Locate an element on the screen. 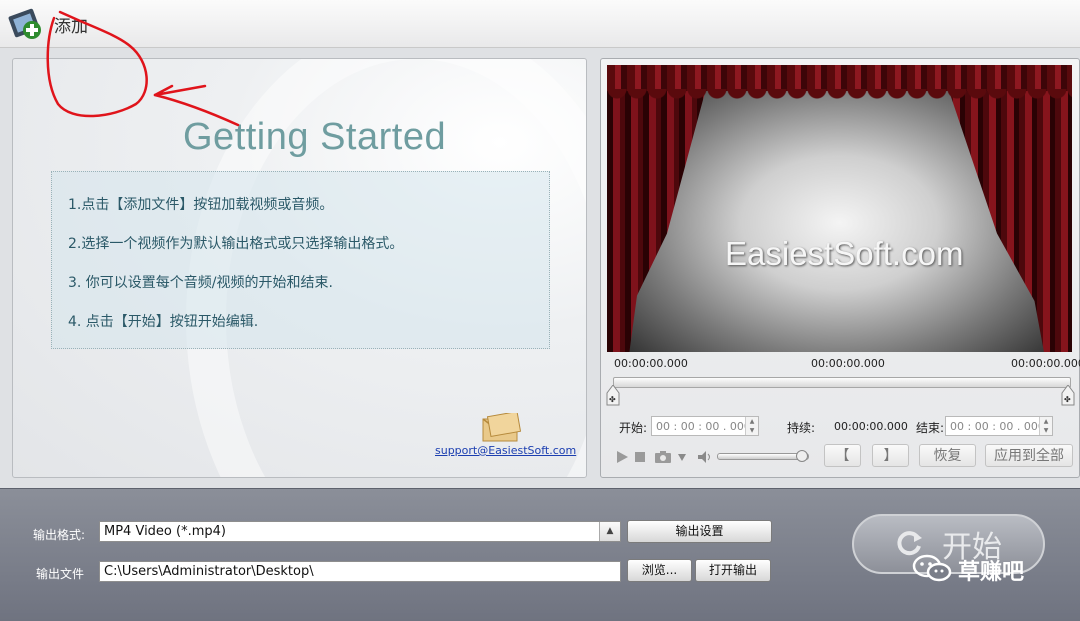  time-current-readout: 00:00:00.000 is located at coordinates (848, 363).